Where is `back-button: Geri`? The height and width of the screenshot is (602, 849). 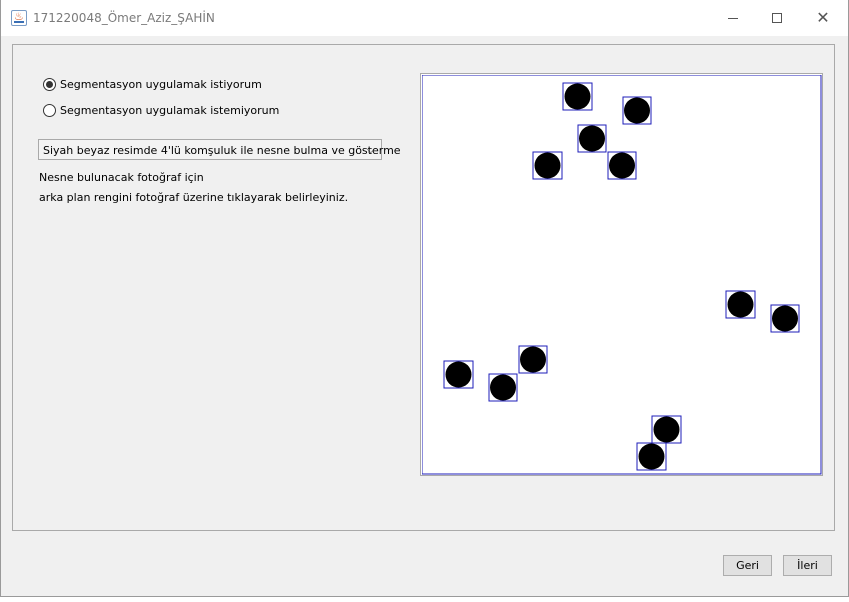
back-button: Geri is located at coordinates (747, 565).